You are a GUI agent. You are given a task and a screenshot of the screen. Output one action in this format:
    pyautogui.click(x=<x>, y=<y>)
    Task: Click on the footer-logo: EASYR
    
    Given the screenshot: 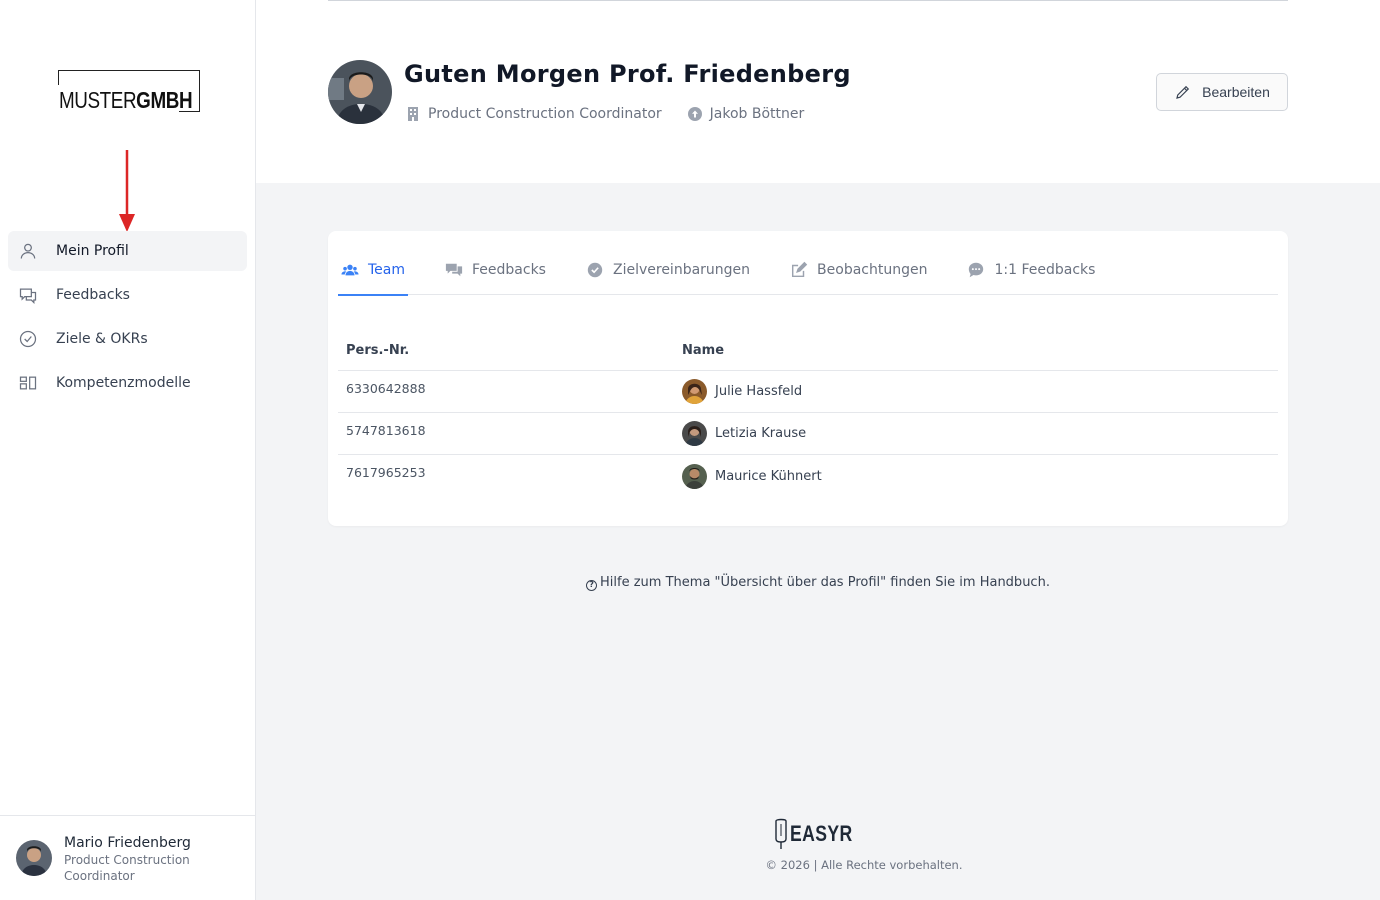 What is the action you would take?
    pyautogui.click(x=820, y=834)
    